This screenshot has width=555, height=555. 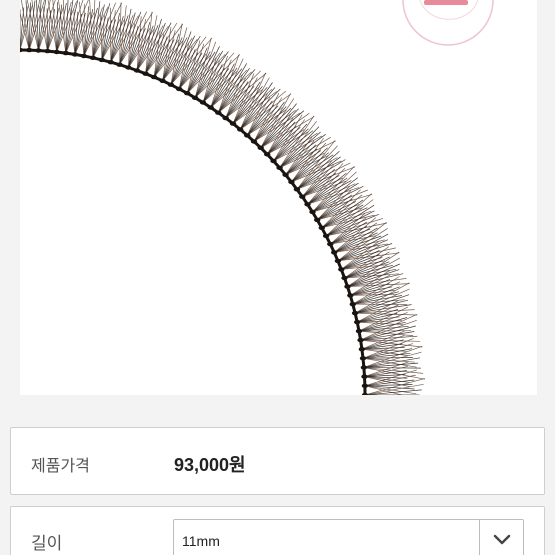 I want to click on price-label: 제품가격, so click(x=60, y=466).